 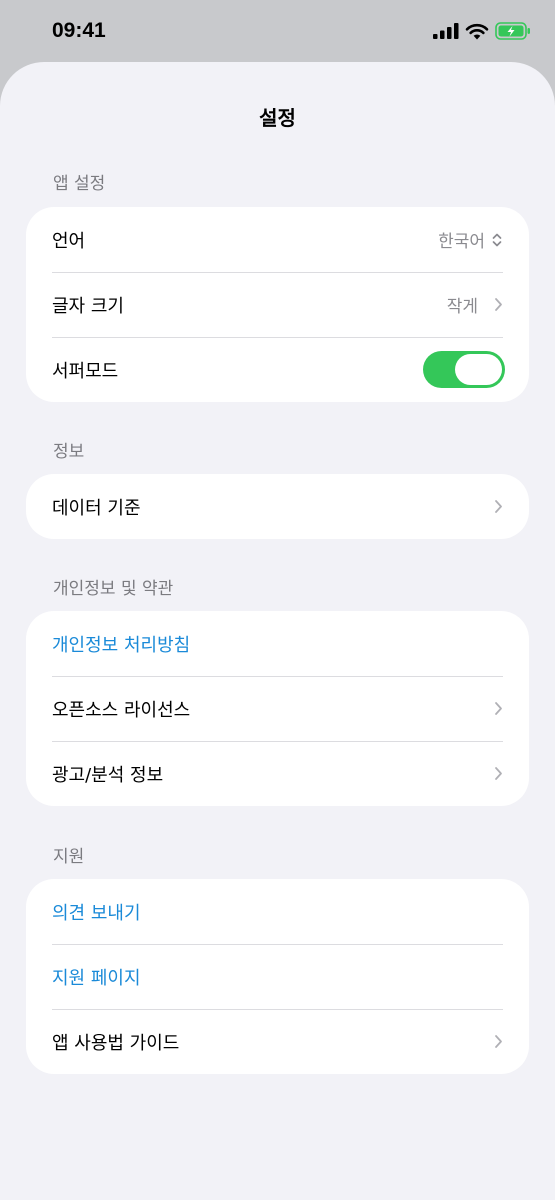 I want to click on send-feedback-row: 의견 보내기, so click(x=277, y=911).